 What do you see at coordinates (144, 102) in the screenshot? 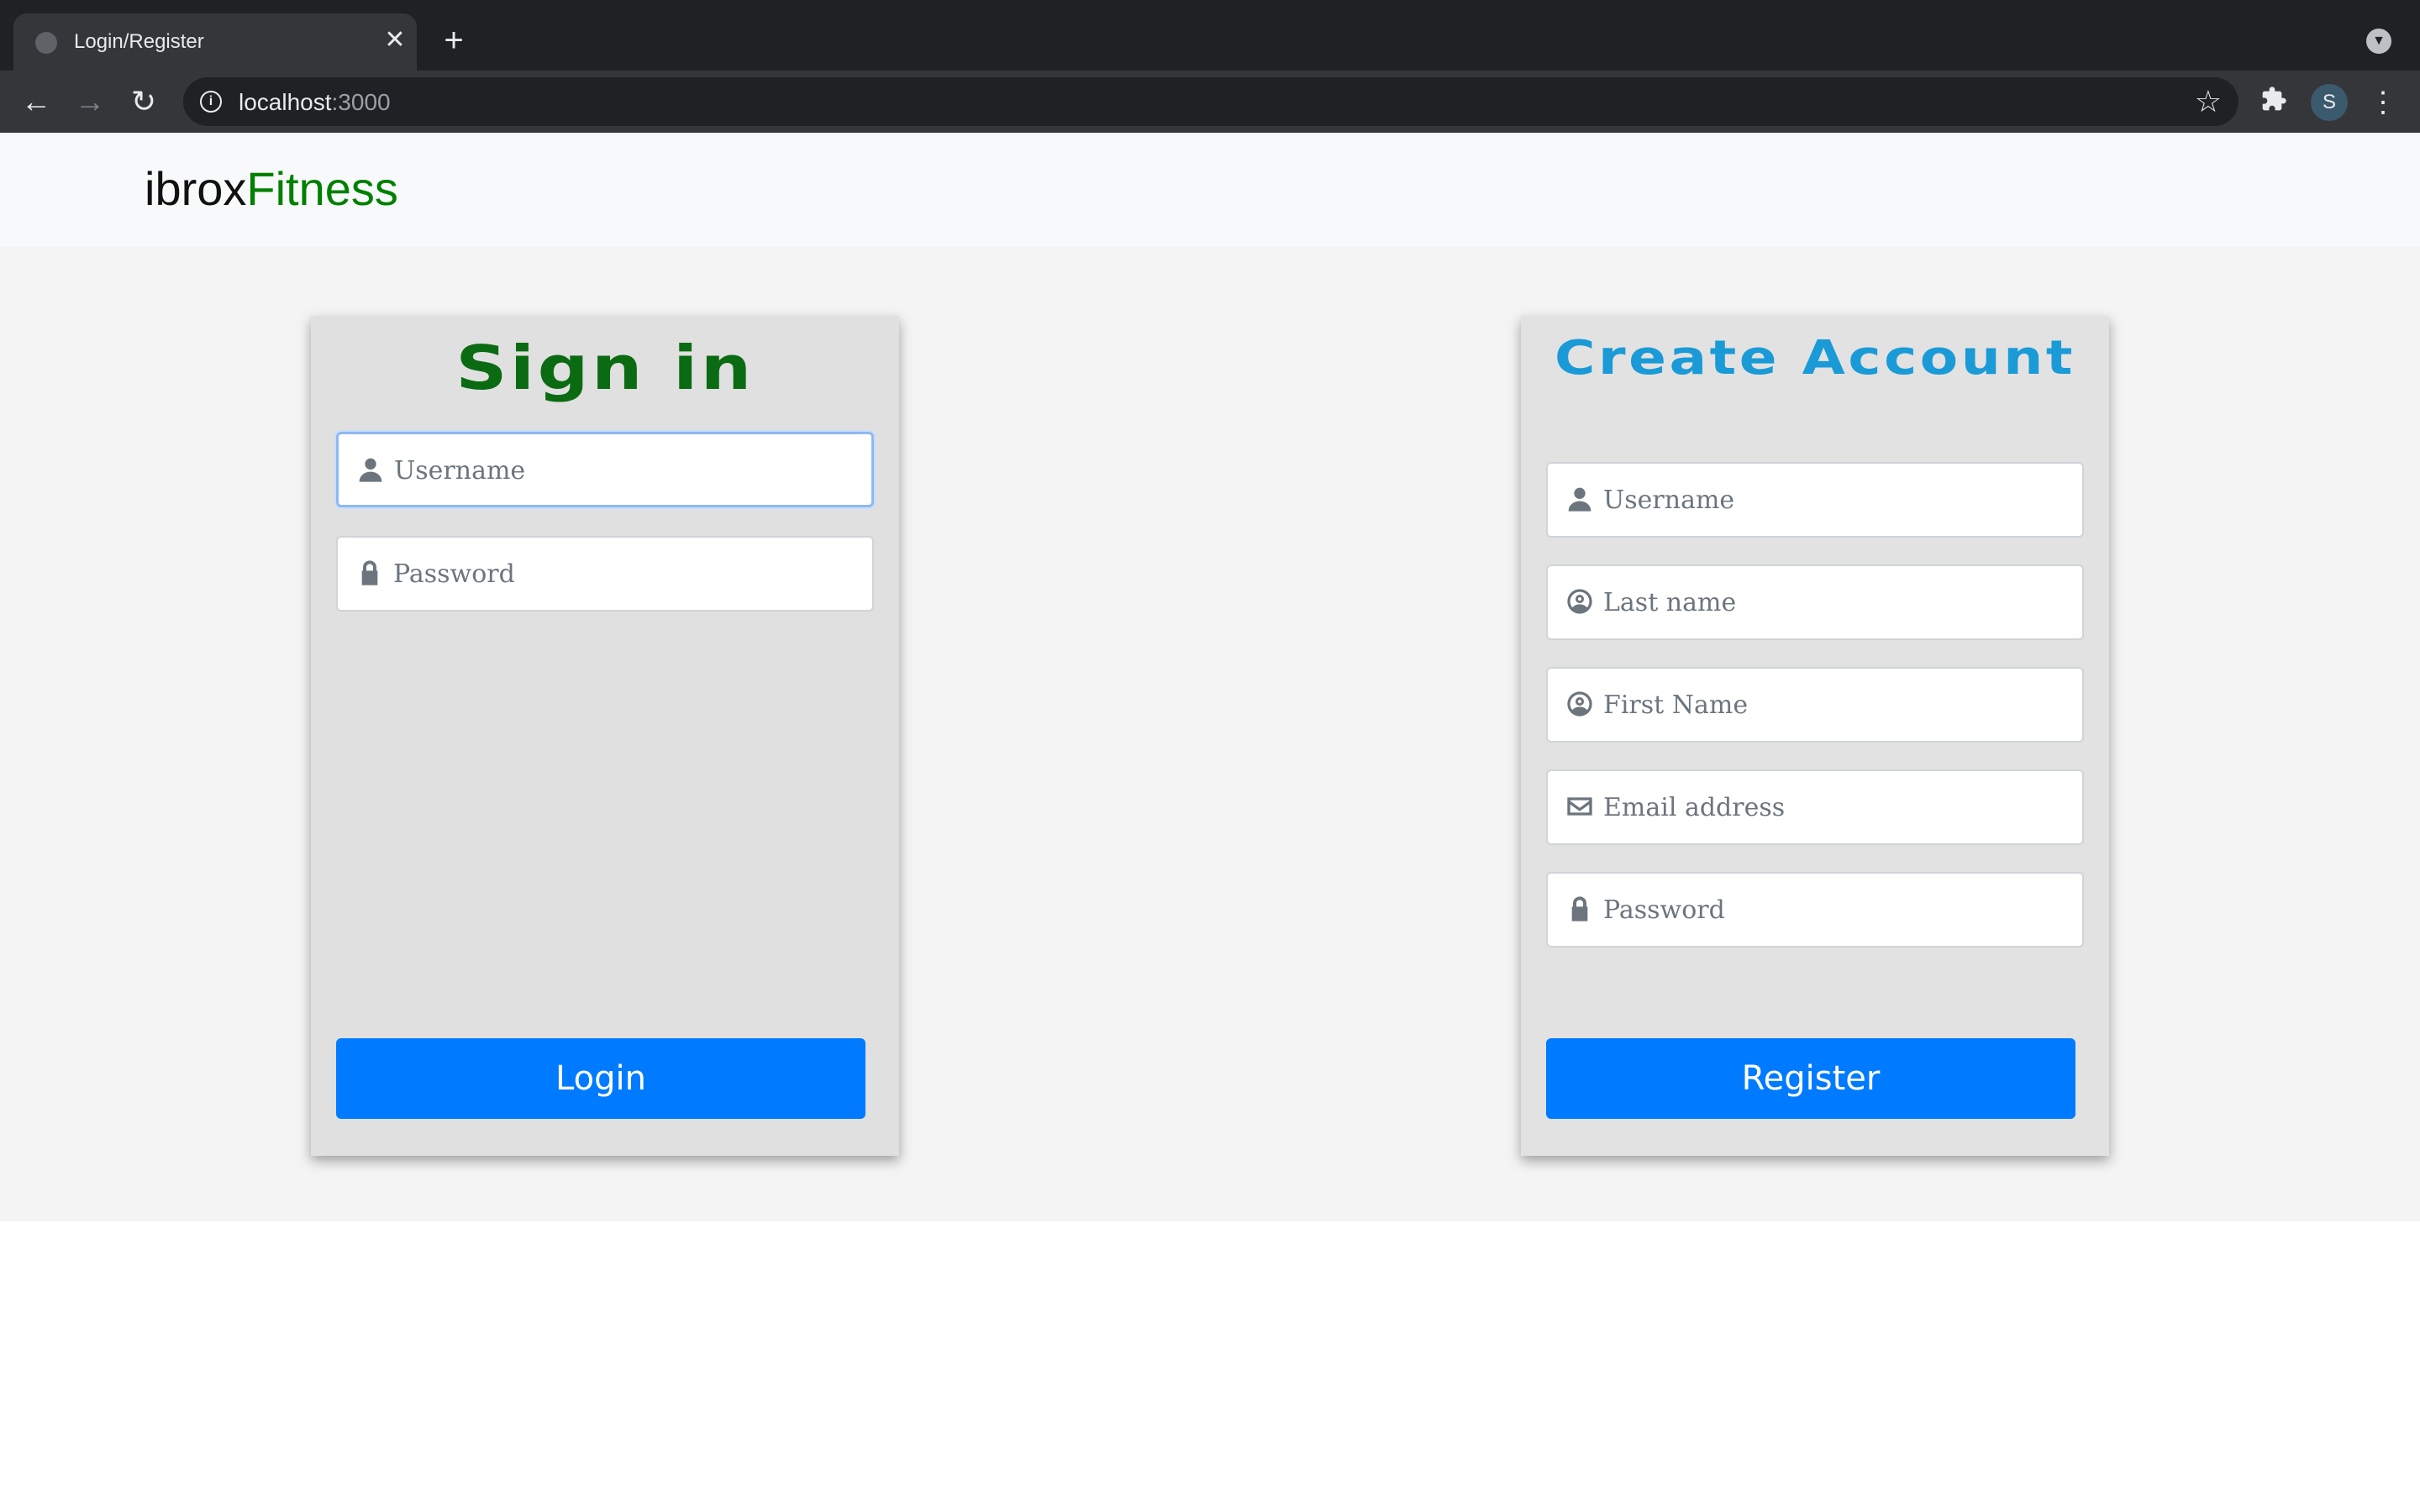
I see `reload-button: ↻` at bounding box center [144, 102].